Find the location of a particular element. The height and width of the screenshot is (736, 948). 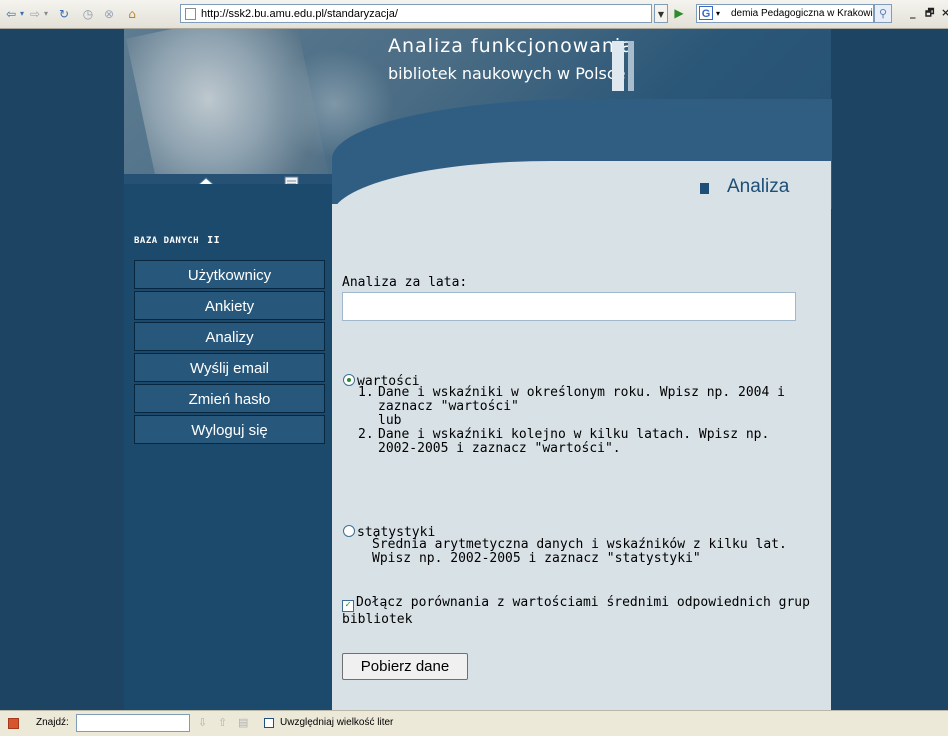

highlight-icon: ▤ is located at coordinates (243, 722).